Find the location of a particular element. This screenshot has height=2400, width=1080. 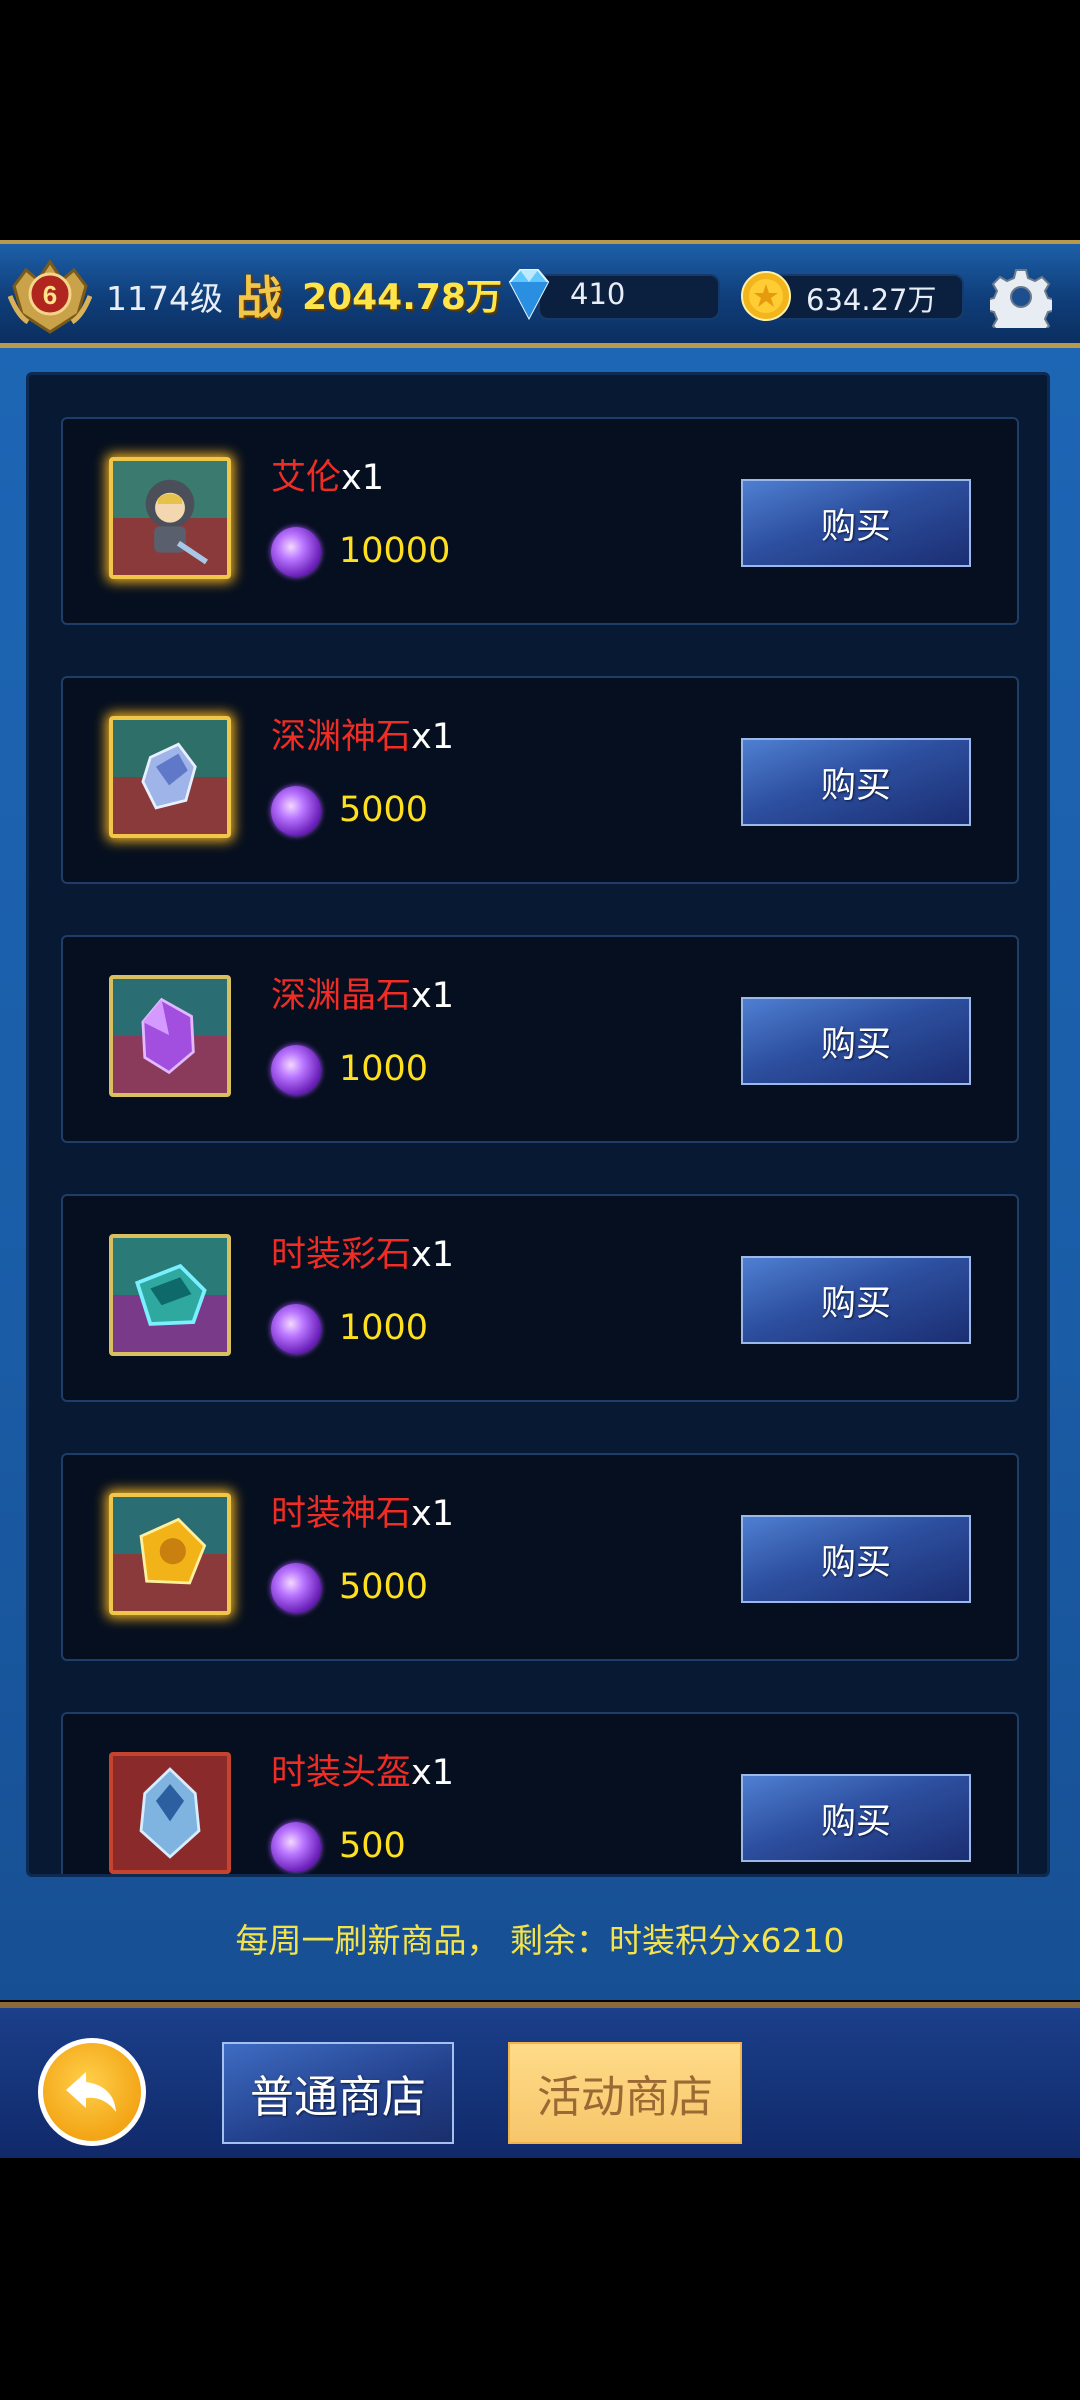

shop-item-row: 时装神石x1 5000 购买 is located at coordinates (540, 1557).